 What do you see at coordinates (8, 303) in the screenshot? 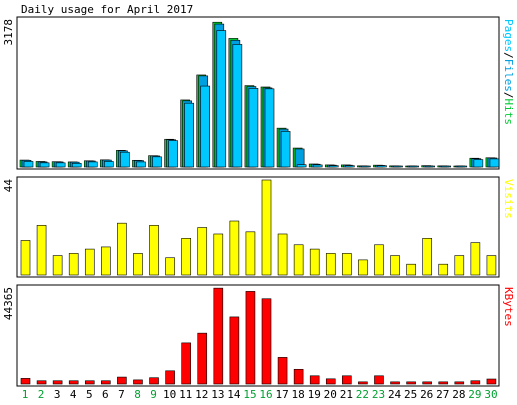
I see `max-label-kbytes: 44365` at bounding box center [8, 303].